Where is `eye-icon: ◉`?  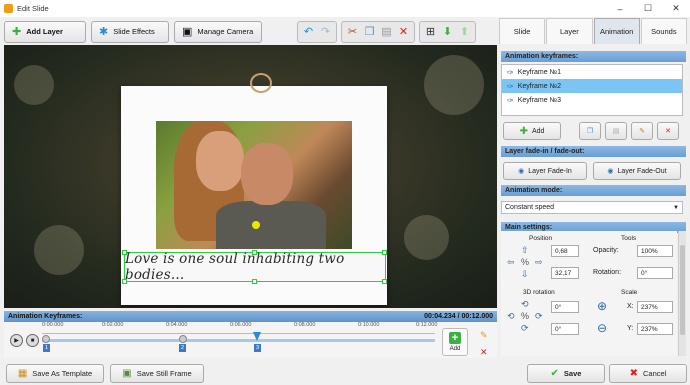
eye-icon: ◉ is located at coordinates (610, 171).